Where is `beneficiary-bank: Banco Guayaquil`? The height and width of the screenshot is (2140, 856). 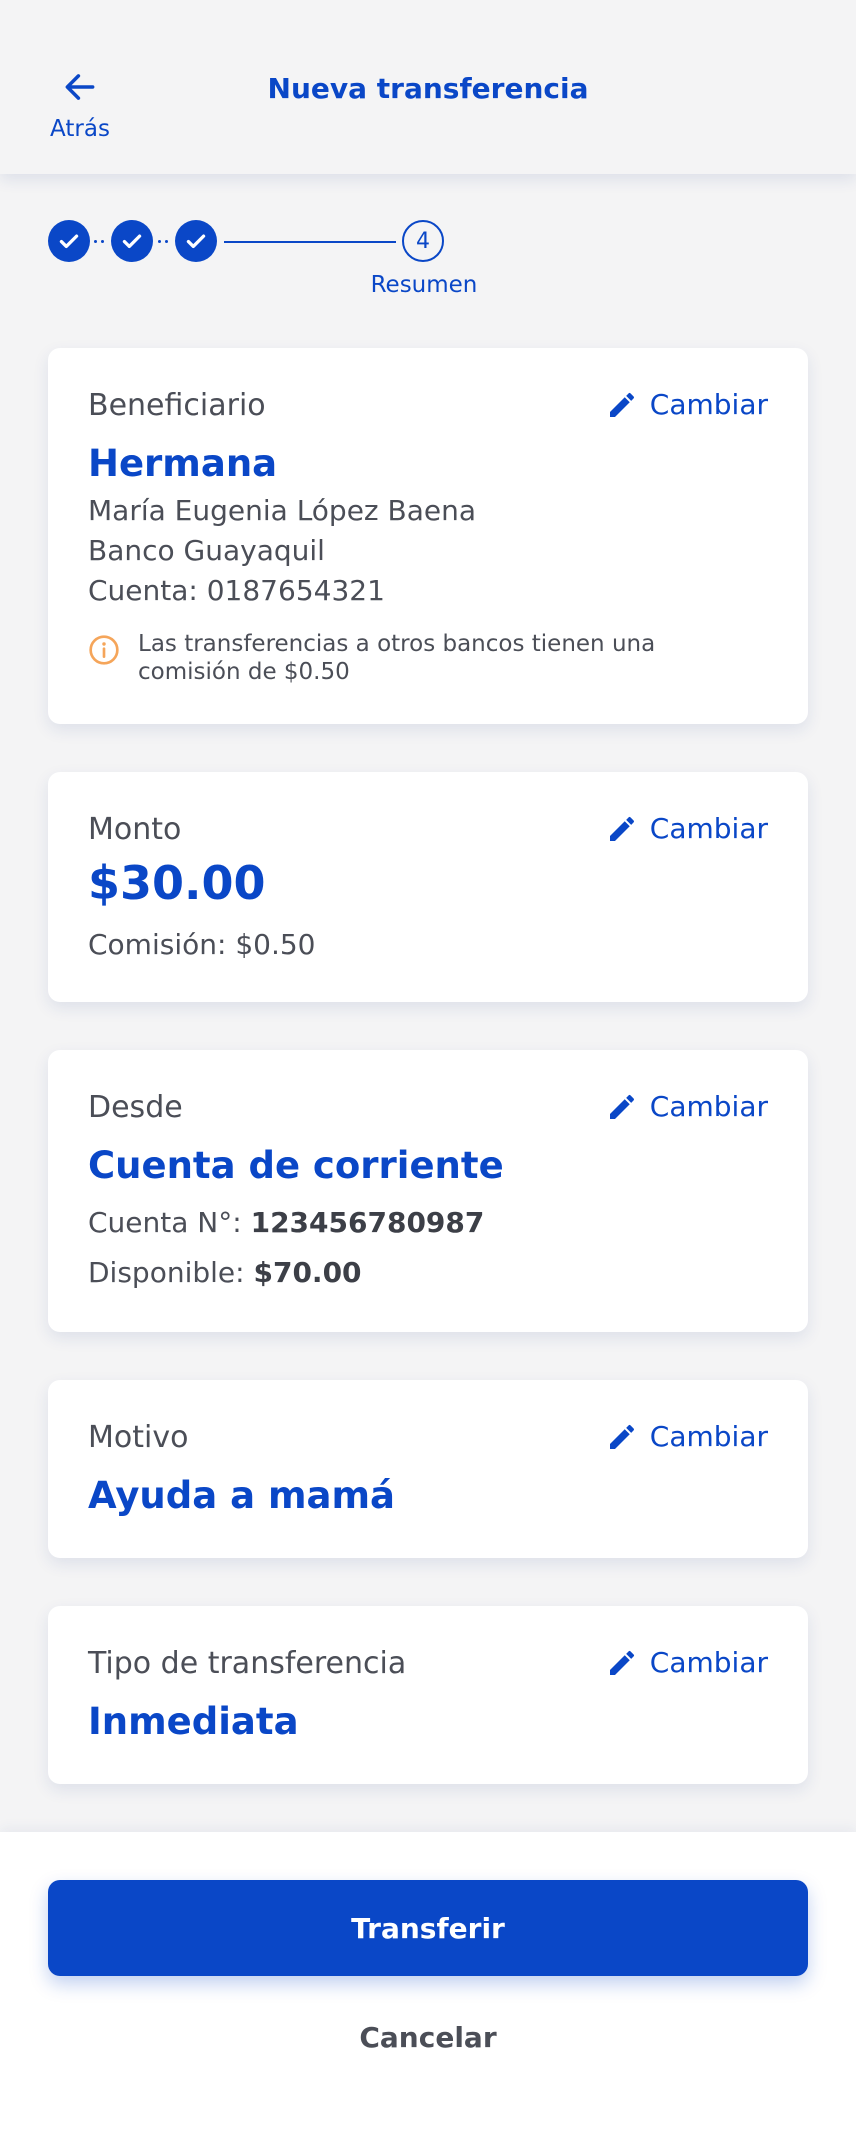
beneficiary-bank: Banco Guayaquil is located at coordinates (206, 550).